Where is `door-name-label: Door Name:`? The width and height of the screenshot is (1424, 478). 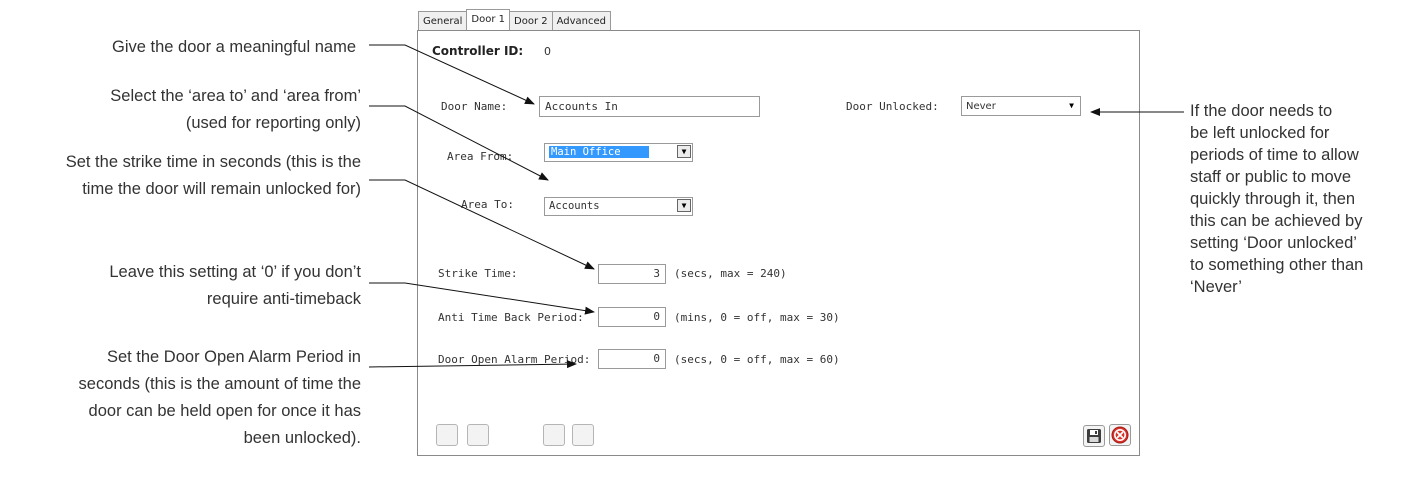
door-name-label: Door Name: is located at coordinates (474, 106).